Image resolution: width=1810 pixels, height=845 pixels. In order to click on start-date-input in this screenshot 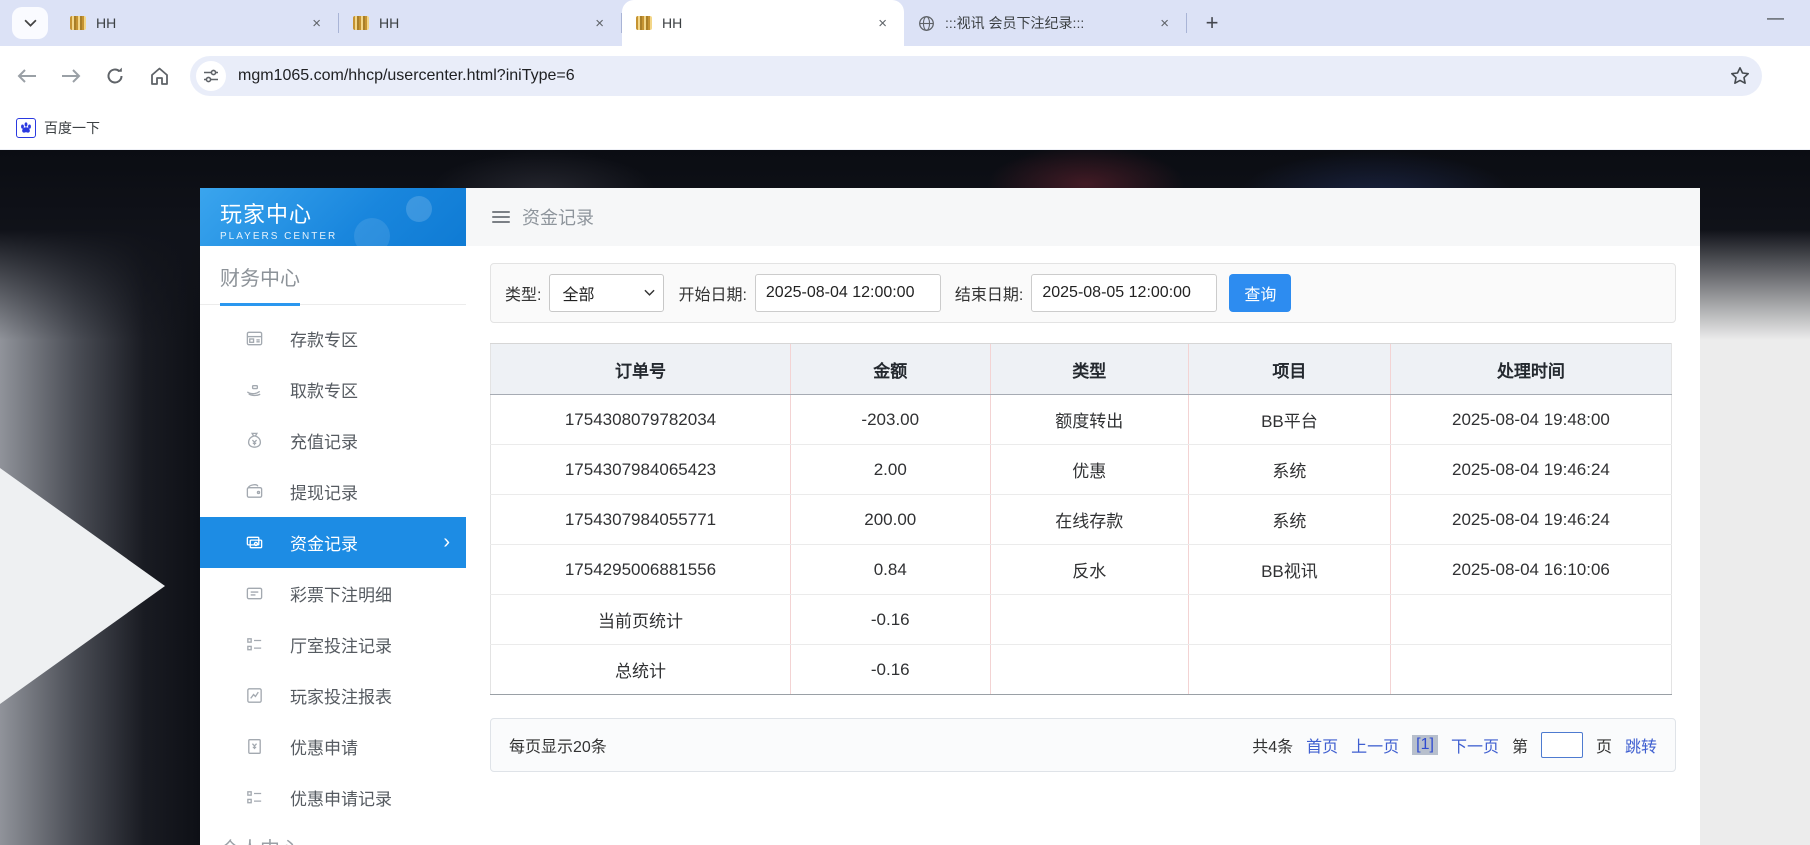, I will do `click(847, 293)`.